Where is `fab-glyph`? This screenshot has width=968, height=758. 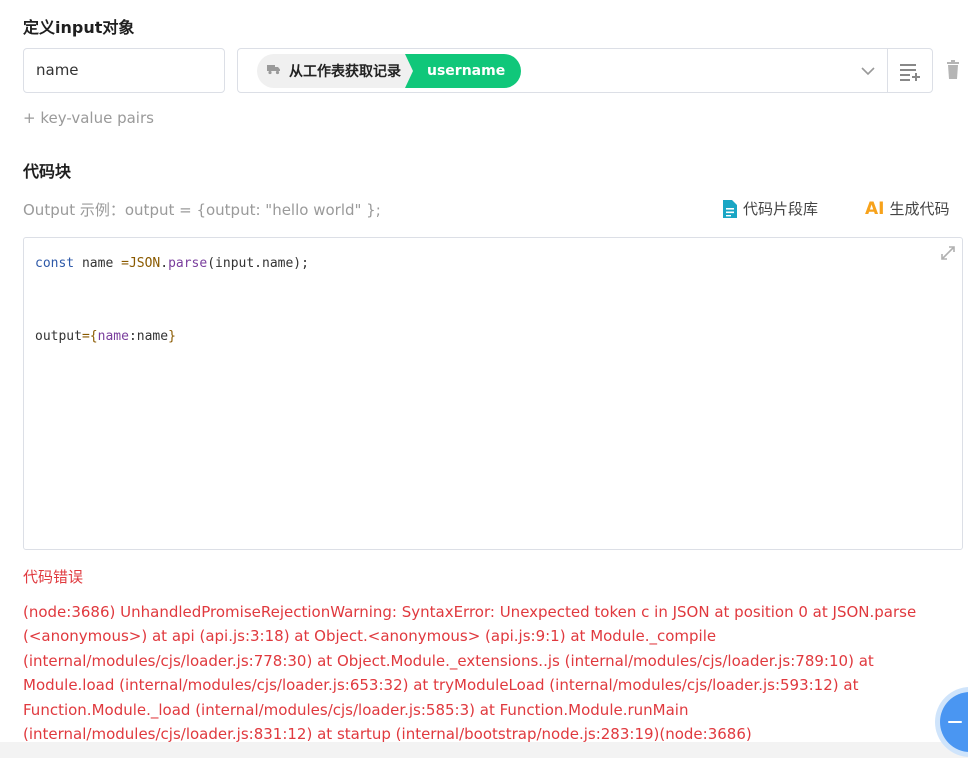 fab-glyph is located at coordinates (955, 722).